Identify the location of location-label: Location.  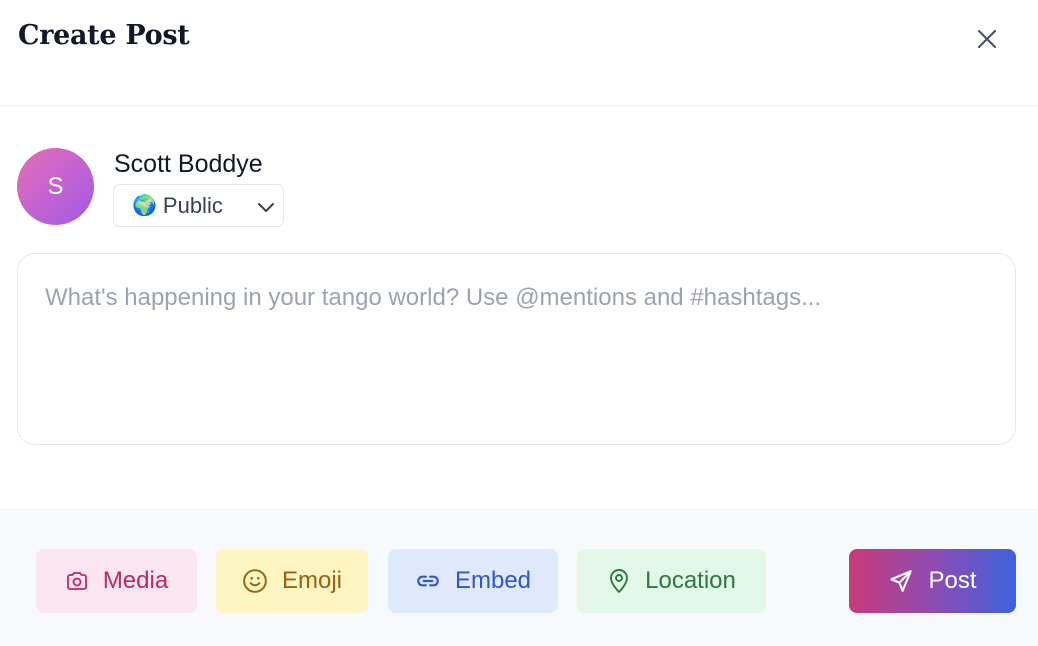
(690, 580).